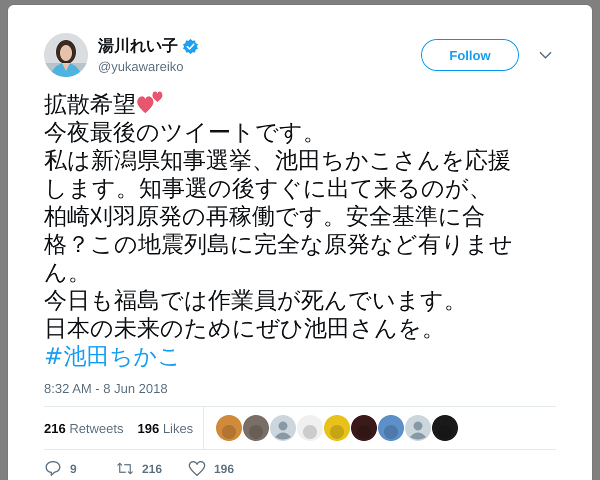  Describe the element at coordinates (150, 102) in the screenshot. I see `two-hearts-icon` at that location.